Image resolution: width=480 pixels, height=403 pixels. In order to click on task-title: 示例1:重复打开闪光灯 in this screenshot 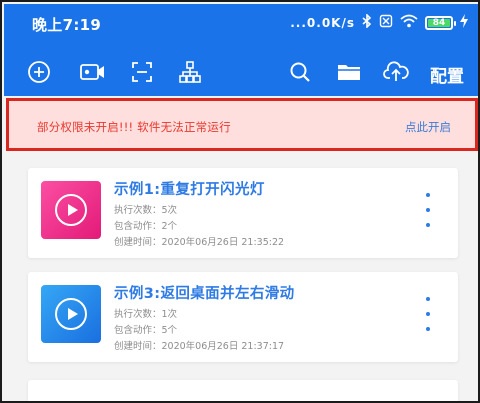, I will do `click(189, 190)`.